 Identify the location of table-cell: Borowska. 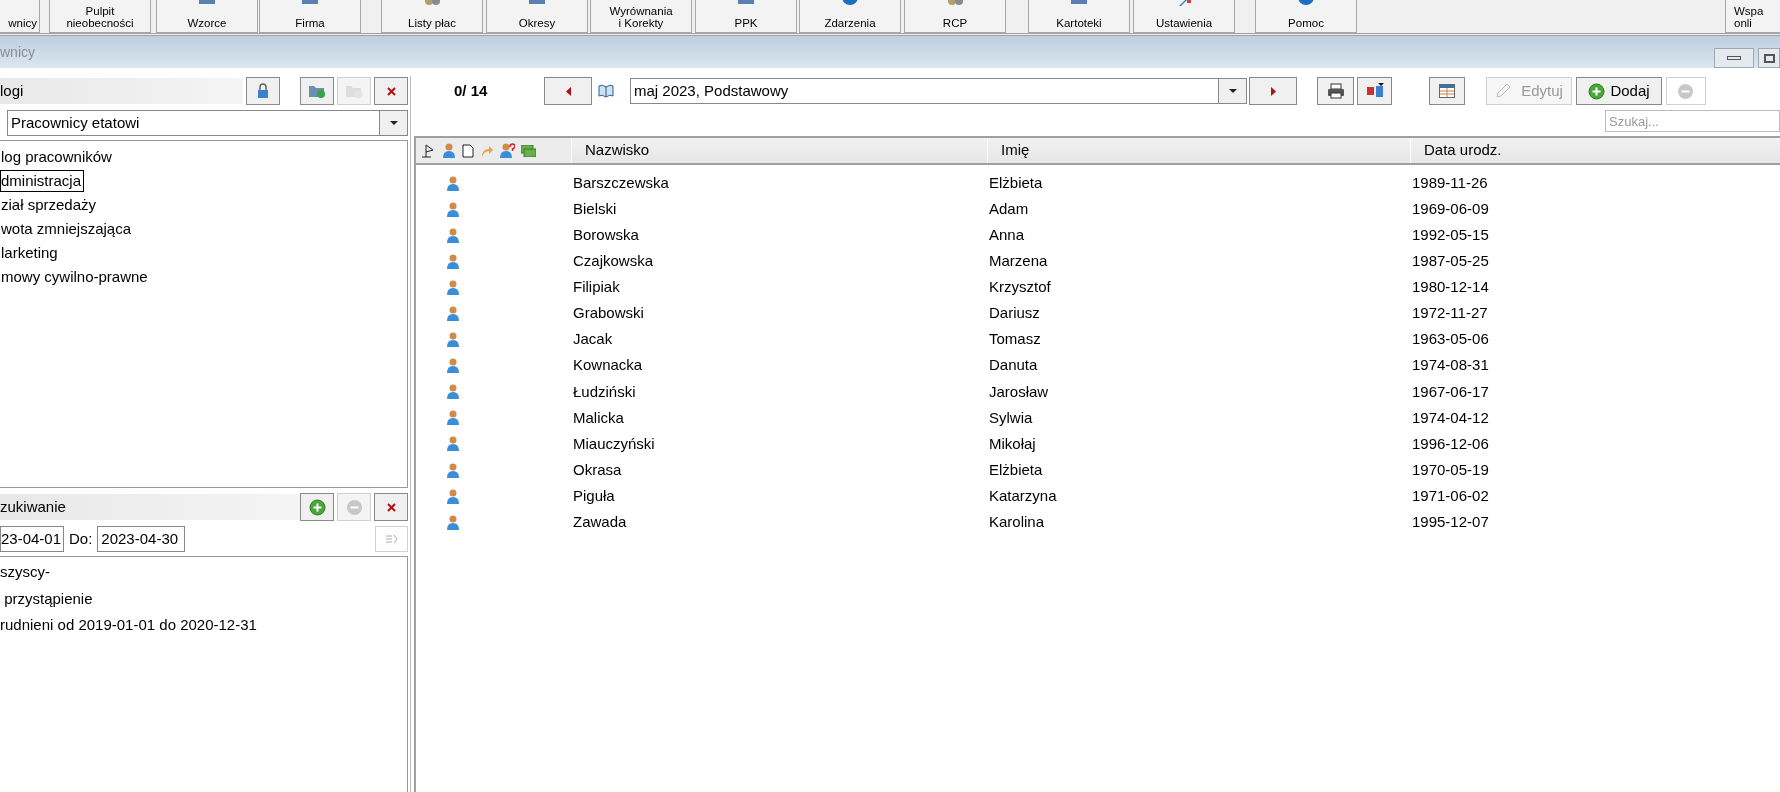
(606, 234).